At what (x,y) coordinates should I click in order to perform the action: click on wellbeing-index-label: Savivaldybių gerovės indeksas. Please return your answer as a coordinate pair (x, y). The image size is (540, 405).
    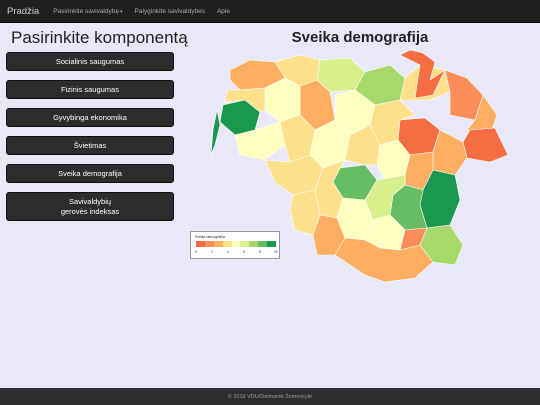
    Looking at the image, I should click on (90, 206).